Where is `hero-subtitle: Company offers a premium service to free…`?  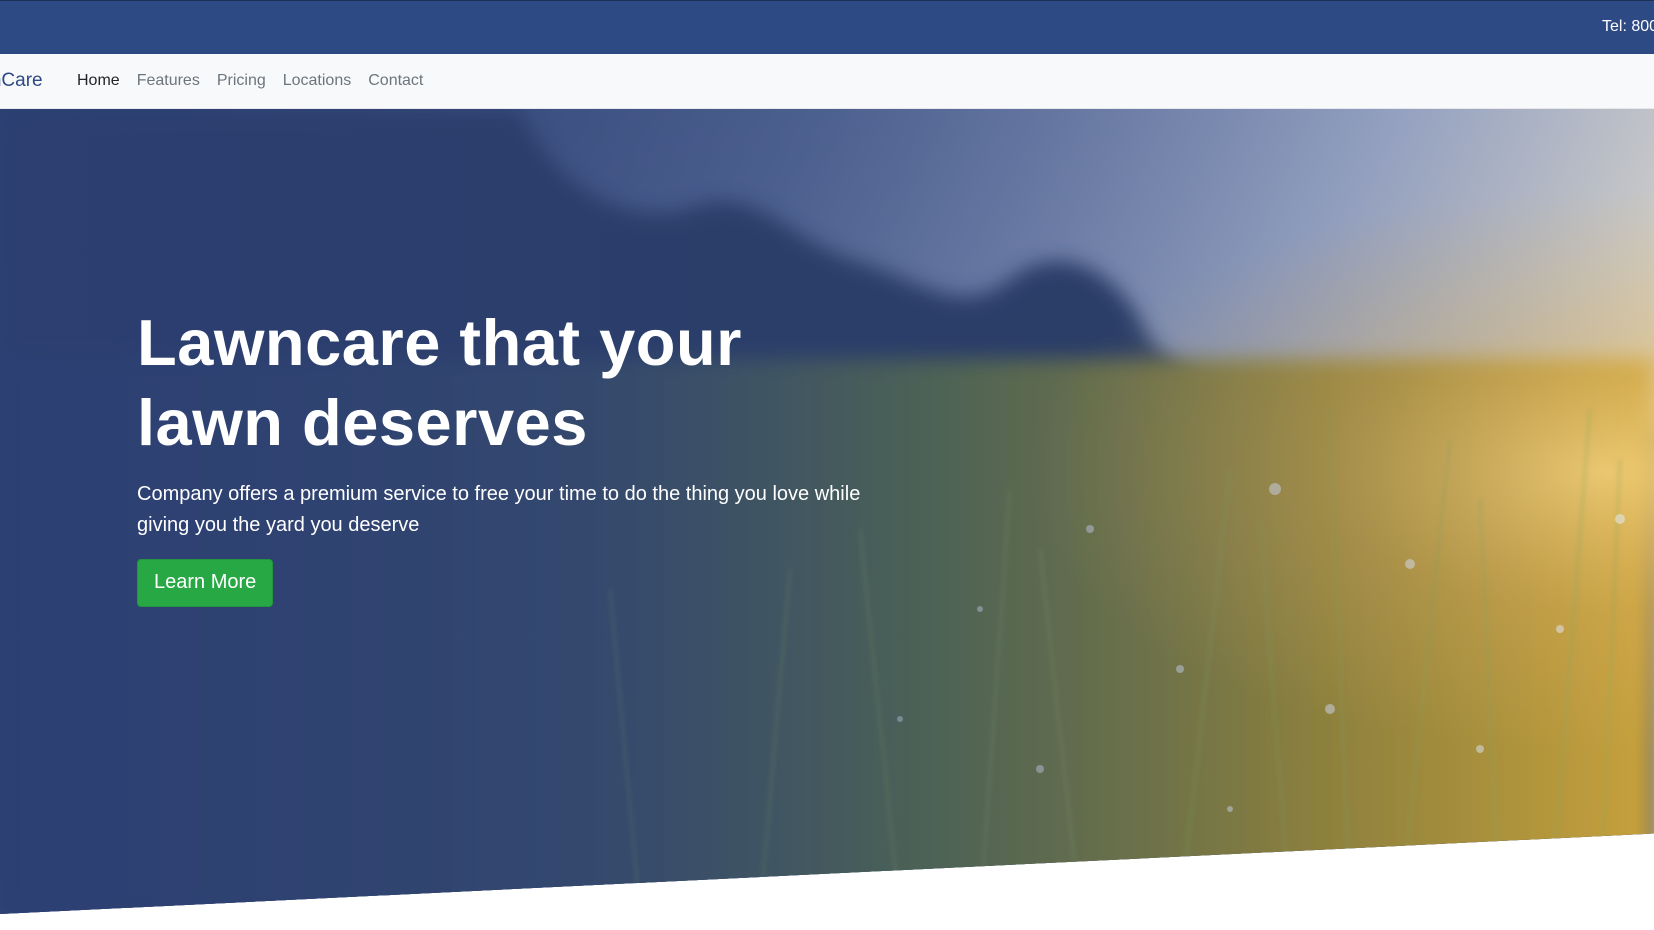 hero-subtitle: Company offers a premium service to free… is located at coordinates (499, 509).